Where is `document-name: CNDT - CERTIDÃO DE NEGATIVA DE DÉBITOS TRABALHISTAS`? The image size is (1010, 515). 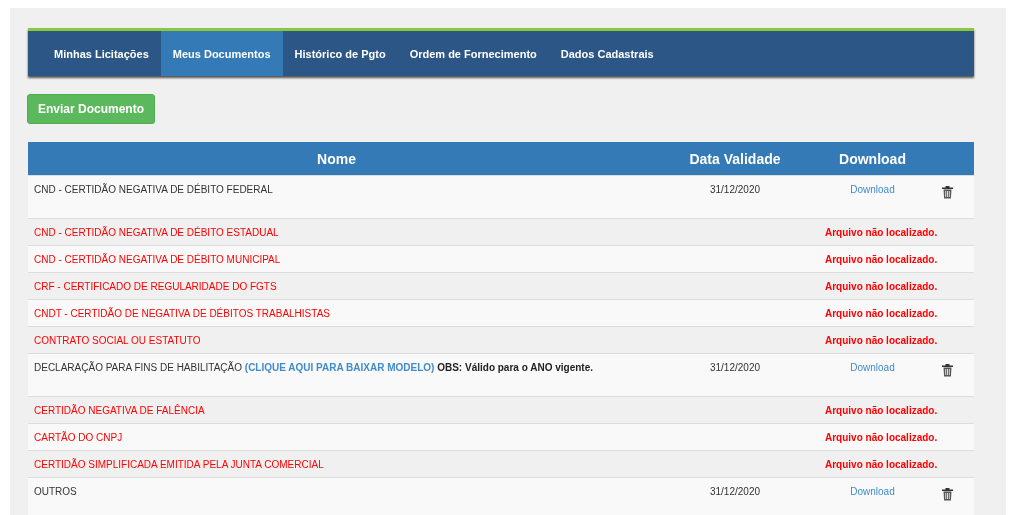
document-name: CNDT - CERTIDÃO DE NEGATIVA DE DÉBITOS TRABALHISTAS is located at coordinates (336, 313).